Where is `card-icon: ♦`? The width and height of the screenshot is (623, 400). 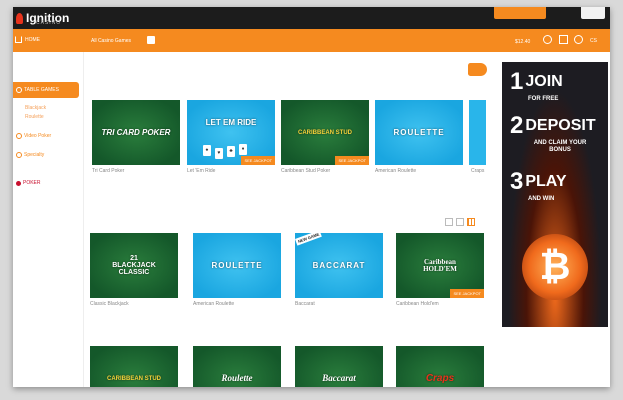
card-icon: ♦ is located at coordinates (243, 149).